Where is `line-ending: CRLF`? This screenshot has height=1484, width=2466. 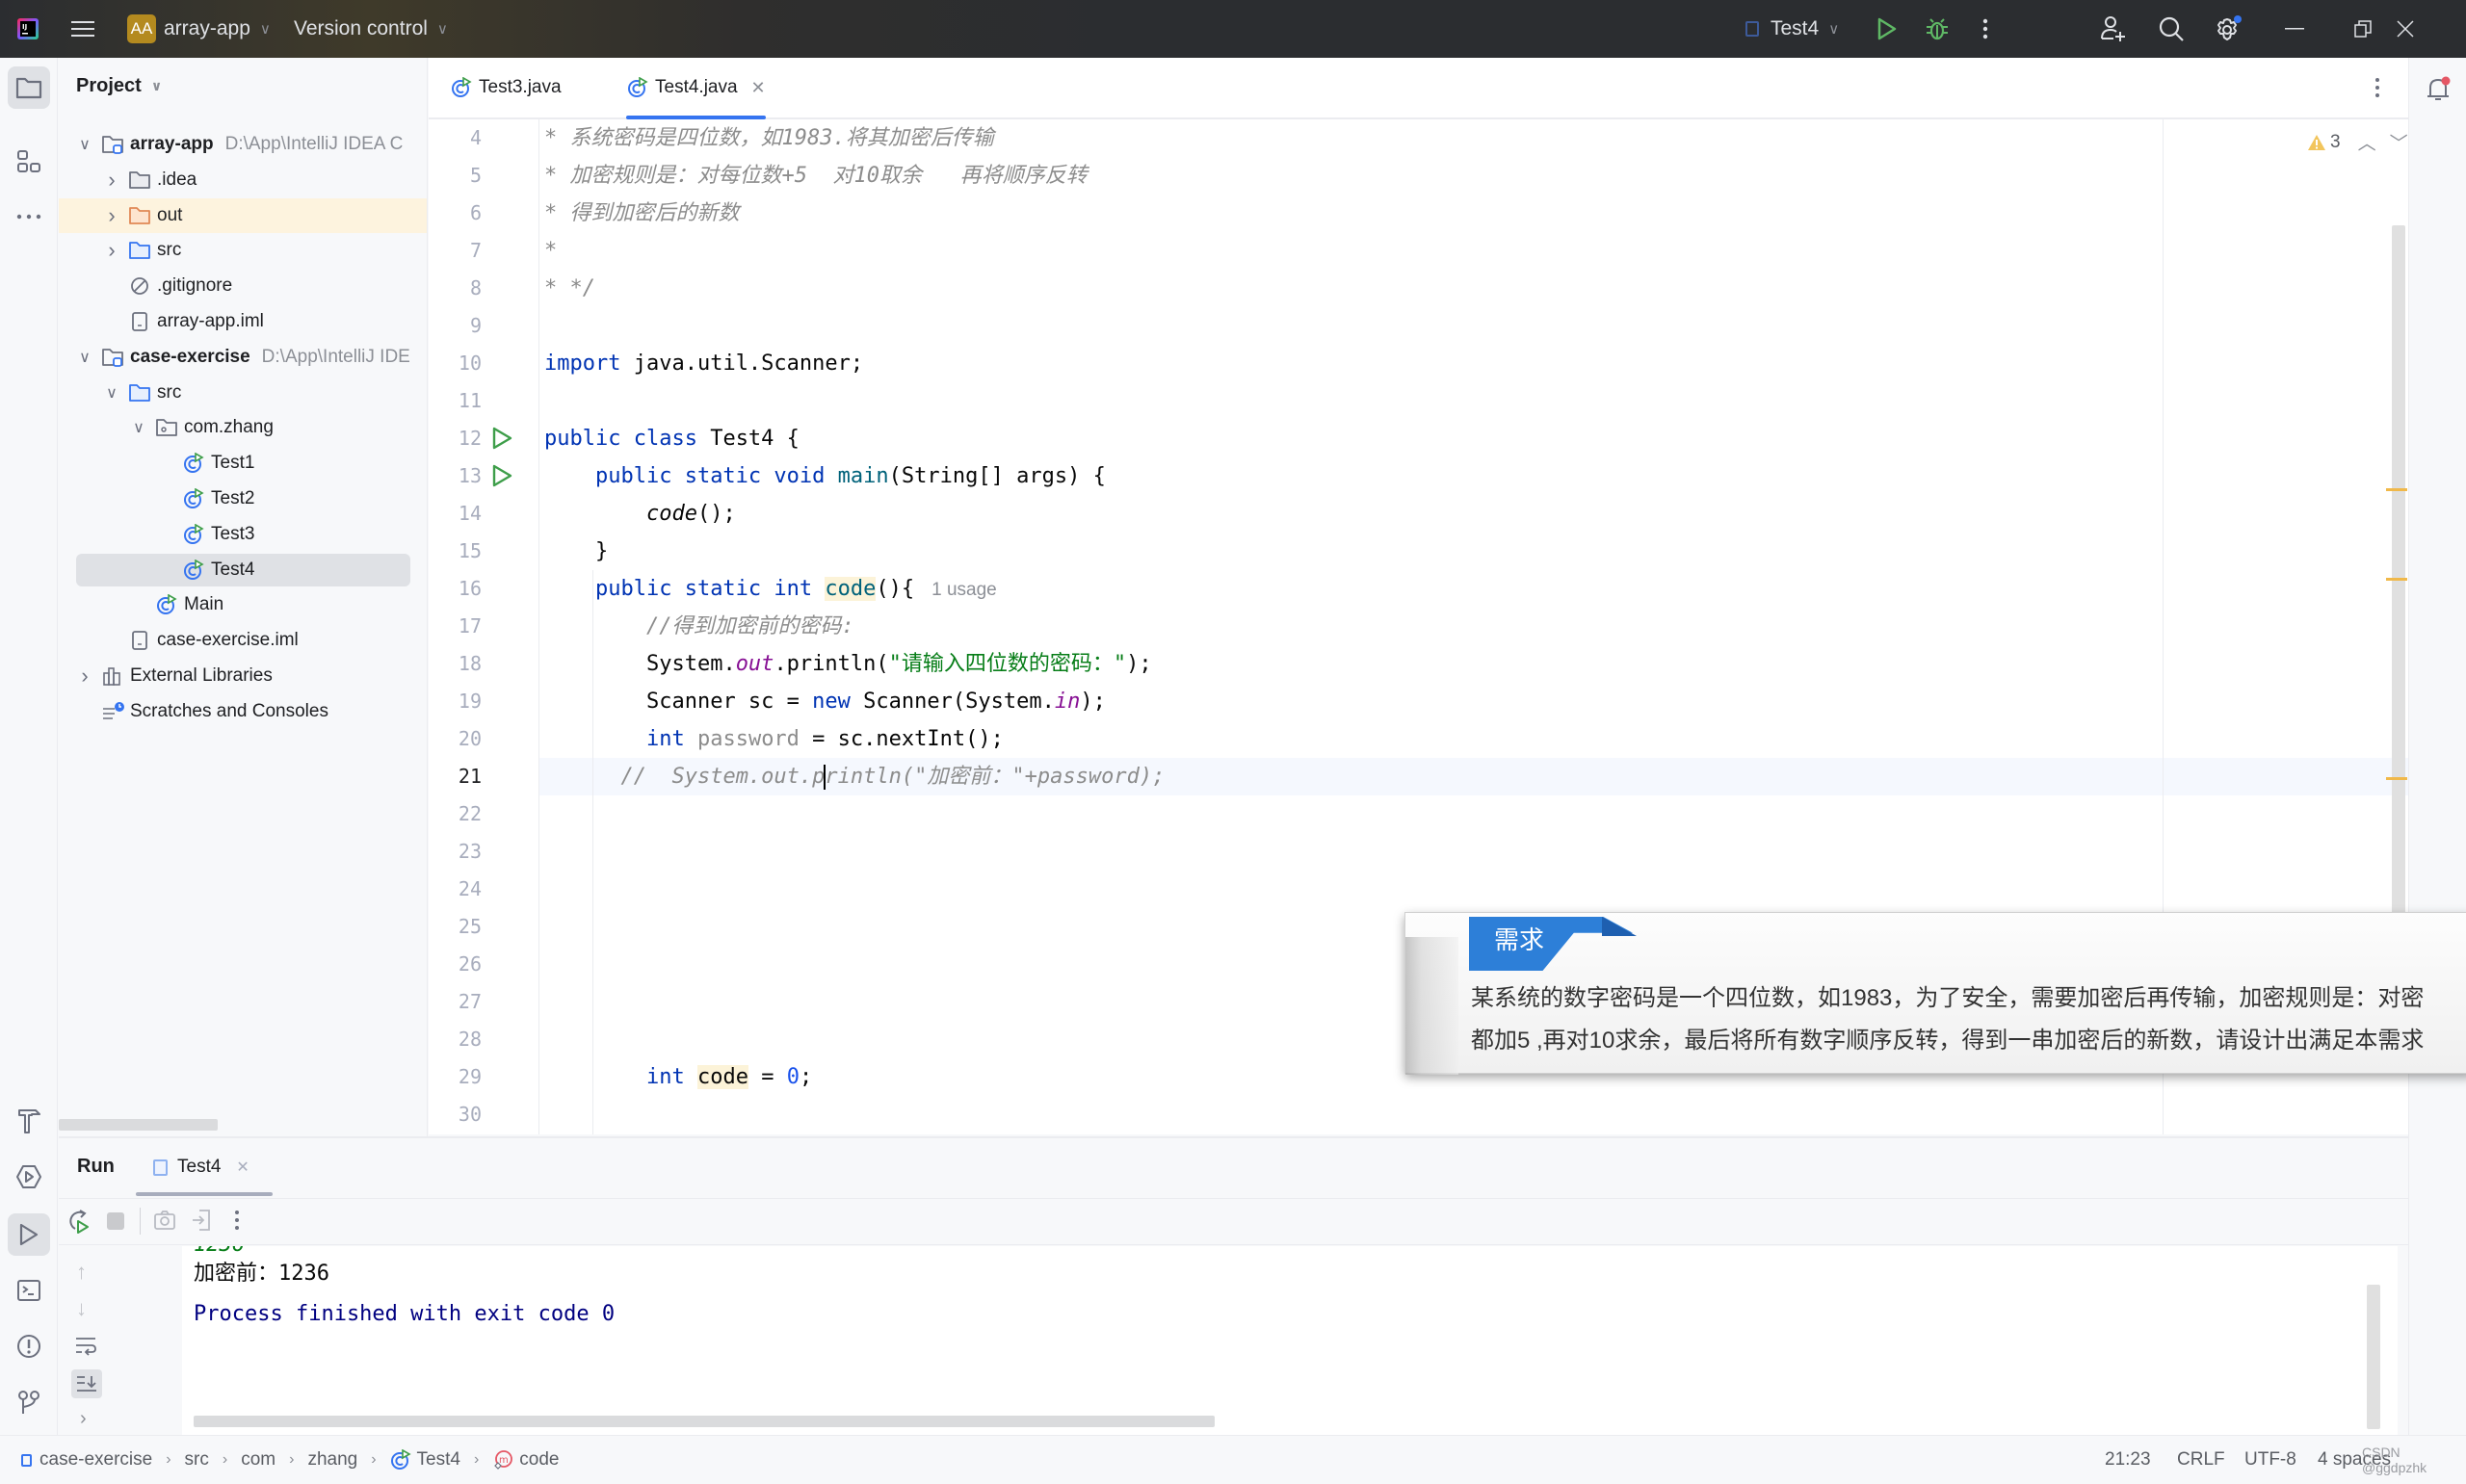
line-ending: CRLF is located at coordinates (2201, 1460).